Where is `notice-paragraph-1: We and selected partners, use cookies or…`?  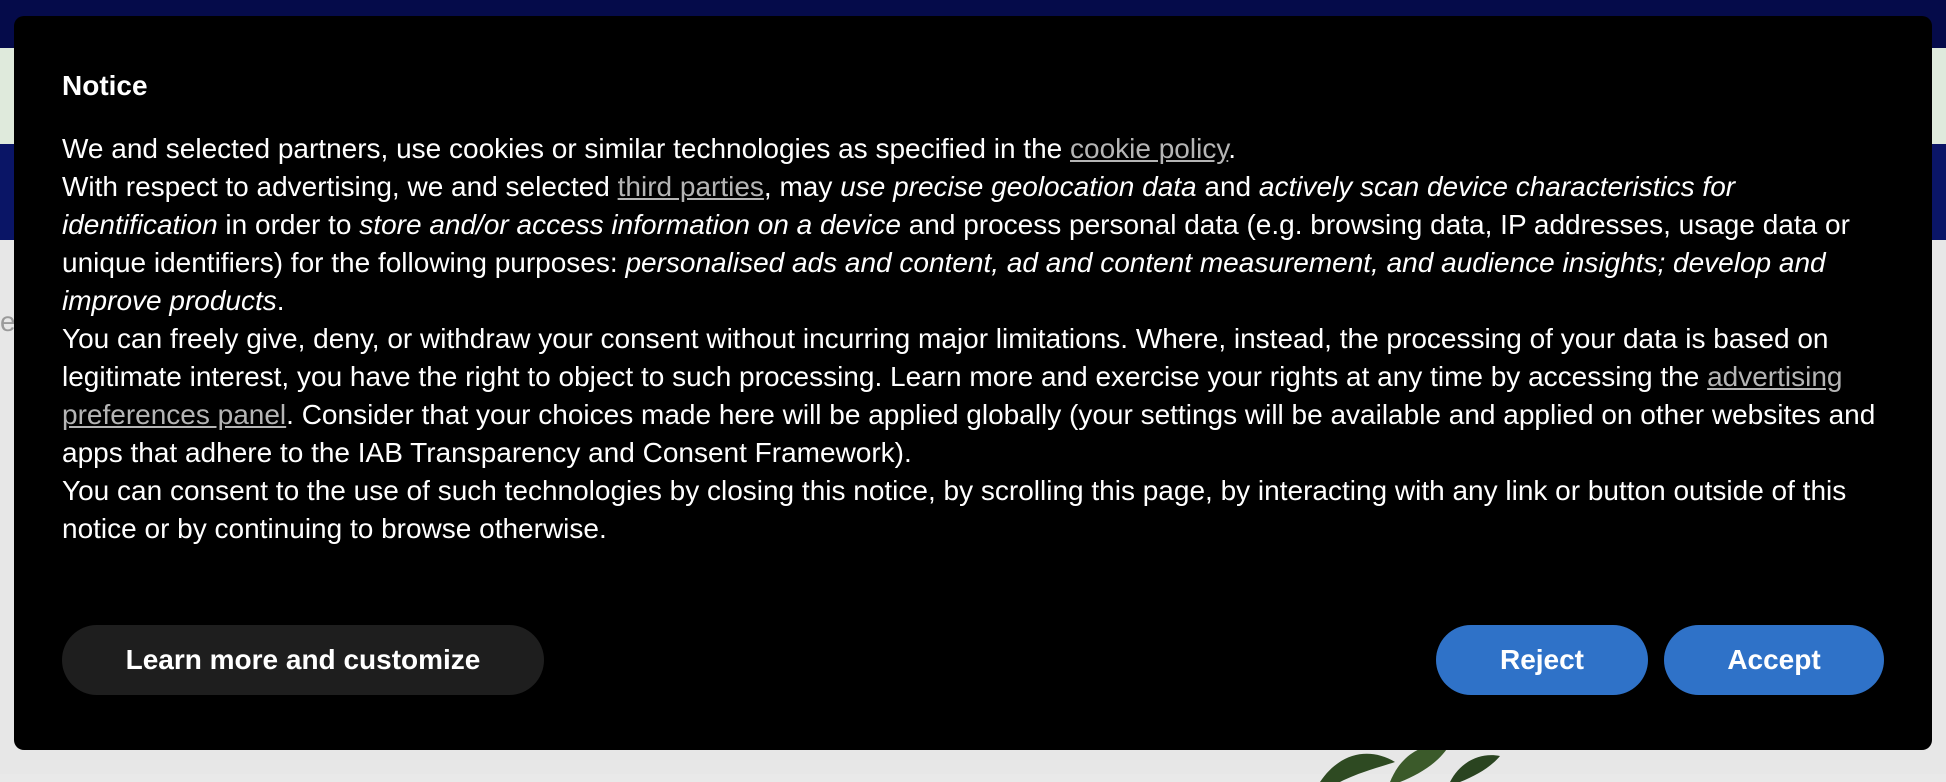
notice-paragraph-1: We and selected partners, use cookies or… is located at coordinates (649, 148).